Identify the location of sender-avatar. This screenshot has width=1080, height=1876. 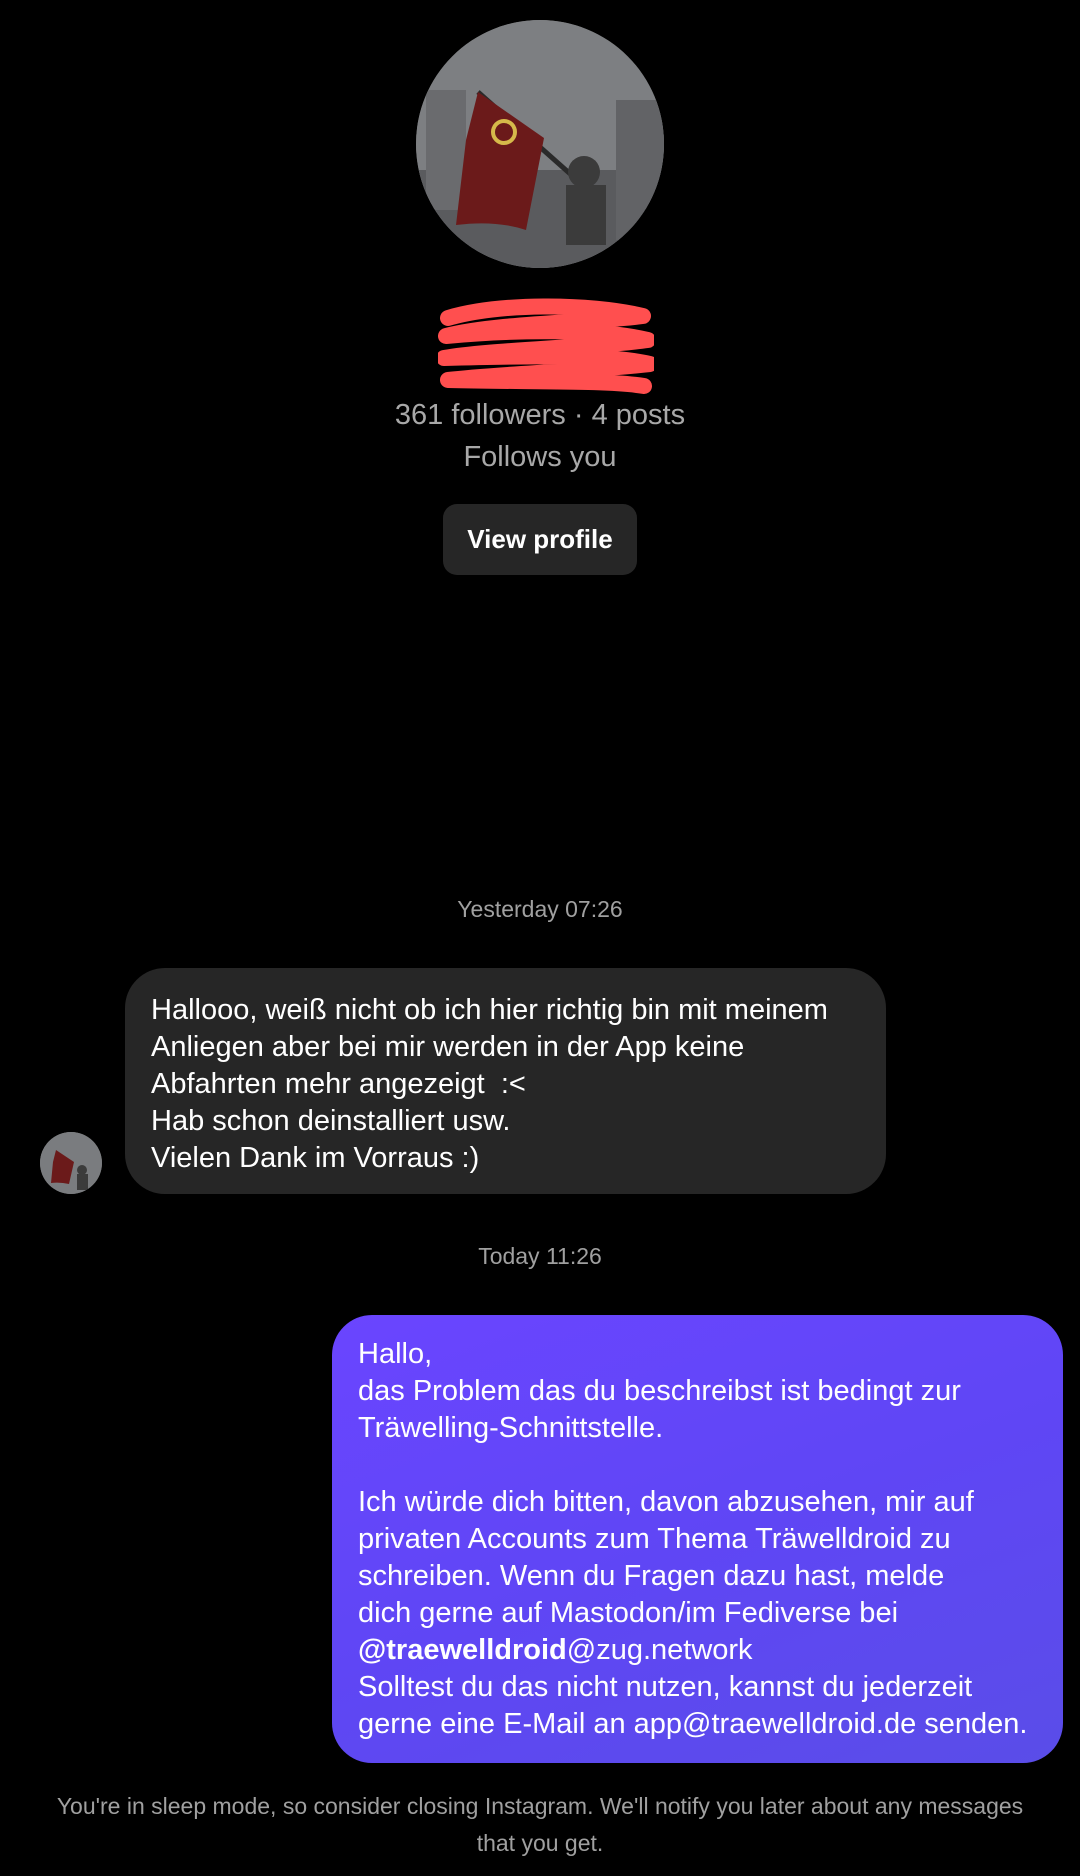
(71, 1163).